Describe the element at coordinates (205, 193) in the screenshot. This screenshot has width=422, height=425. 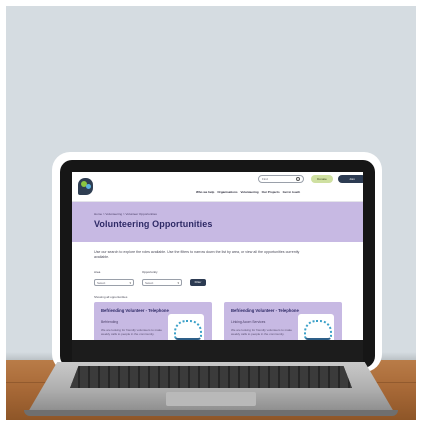
I see `nav-item: Who we help` at that location.